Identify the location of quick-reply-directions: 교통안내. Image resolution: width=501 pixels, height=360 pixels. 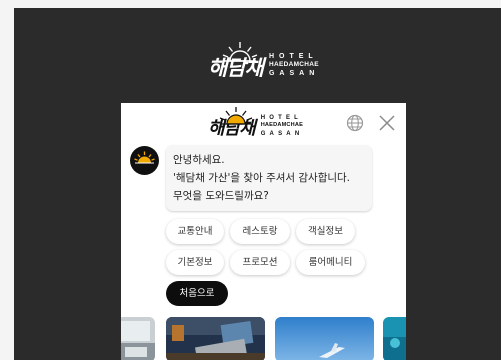
(195, 231).